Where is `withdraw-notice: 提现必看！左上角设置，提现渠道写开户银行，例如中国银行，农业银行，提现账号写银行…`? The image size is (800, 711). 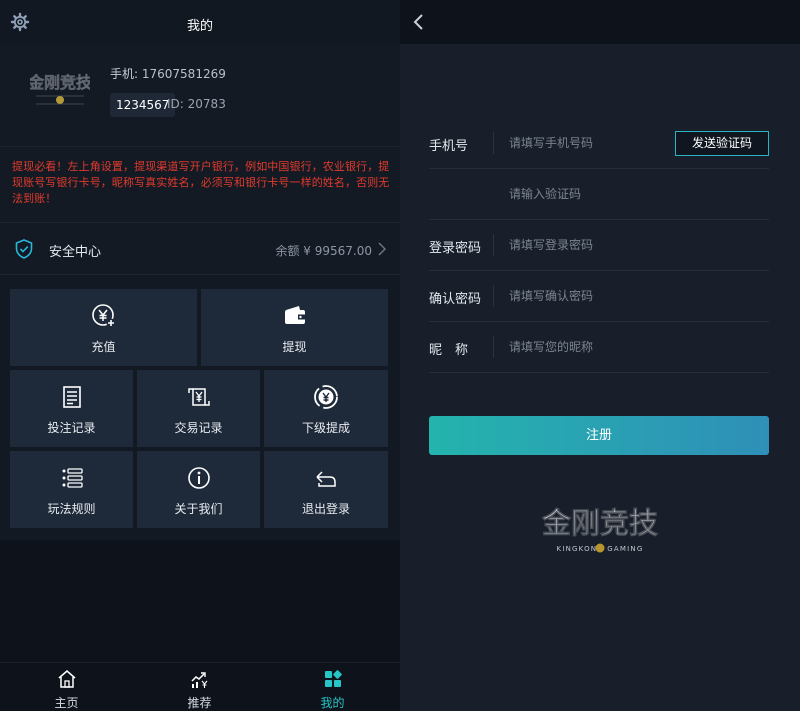 withdraw-notice: 提现必看！左上角设置，提现渠道写开户银行，例如中国银行，农业银行，提现账号写银行… is located at coordinates (200, 184).